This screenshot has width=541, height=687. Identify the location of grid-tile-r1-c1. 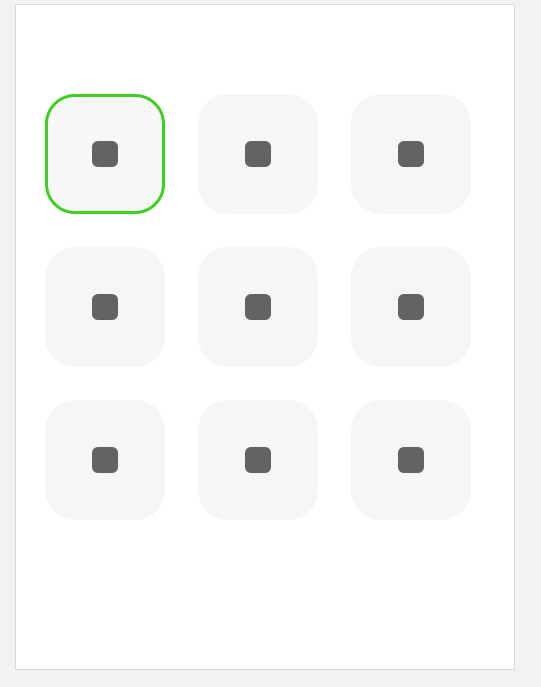
(105, 154).